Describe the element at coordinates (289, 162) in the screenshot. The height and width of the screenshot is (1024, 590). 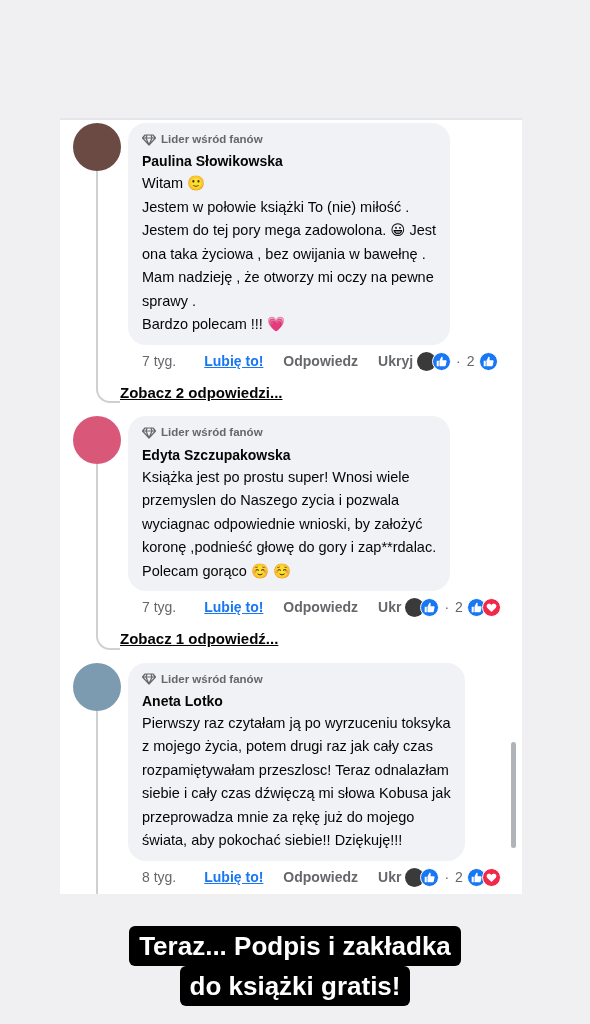
I see `author-name: Paulina Słowikowska` at that location.